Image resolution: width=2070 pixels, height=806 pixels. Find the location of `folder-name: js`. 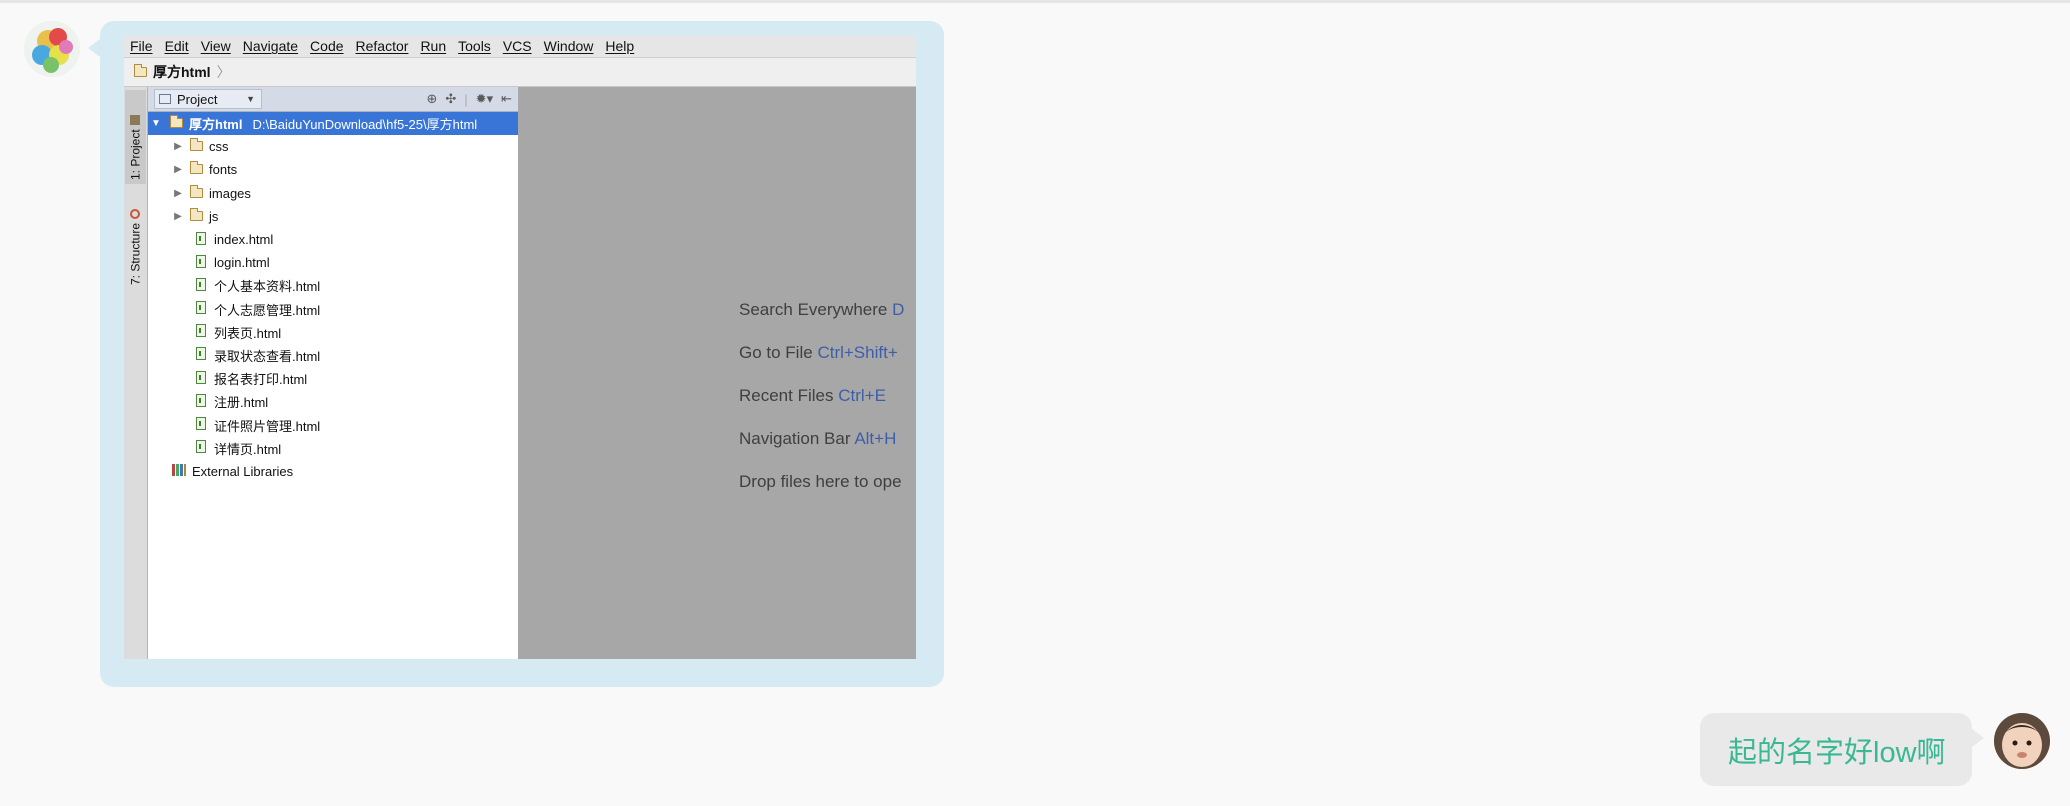

folder-name: js is located at coordinates (214, 216).